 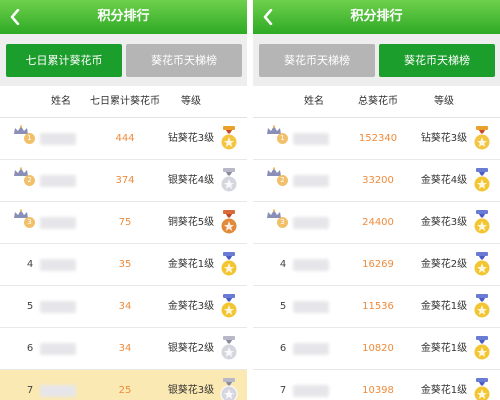 I want to click on coin-value: 35, so click(x=125, y=264).